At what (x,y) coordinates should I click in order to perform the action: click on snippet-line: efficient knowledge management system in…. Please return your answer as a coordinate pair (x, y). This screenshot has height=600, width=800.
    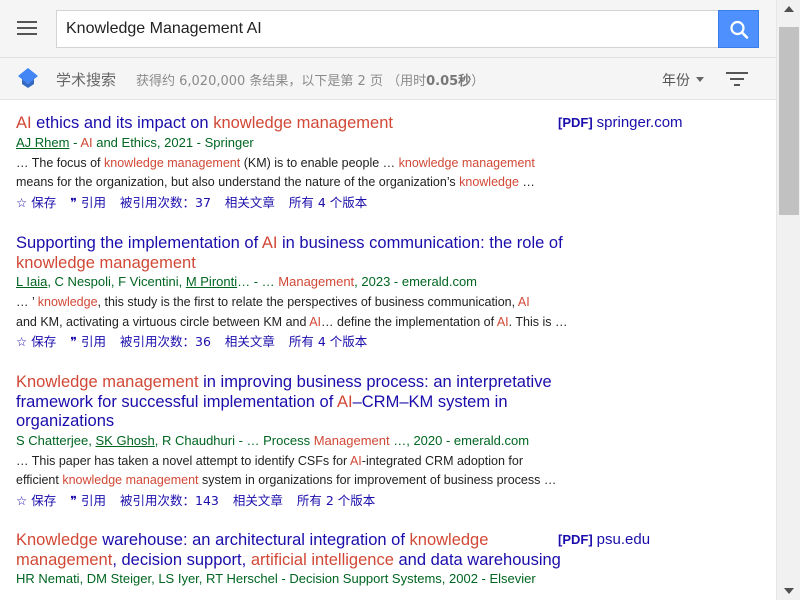
    Looking at the image, I should click on (306, 481).